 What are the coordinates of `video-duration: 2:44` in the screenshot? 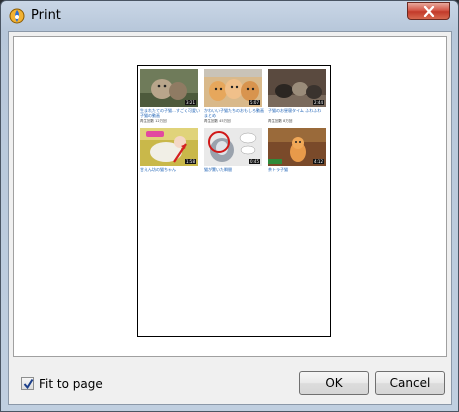 It's located at (318, 102).